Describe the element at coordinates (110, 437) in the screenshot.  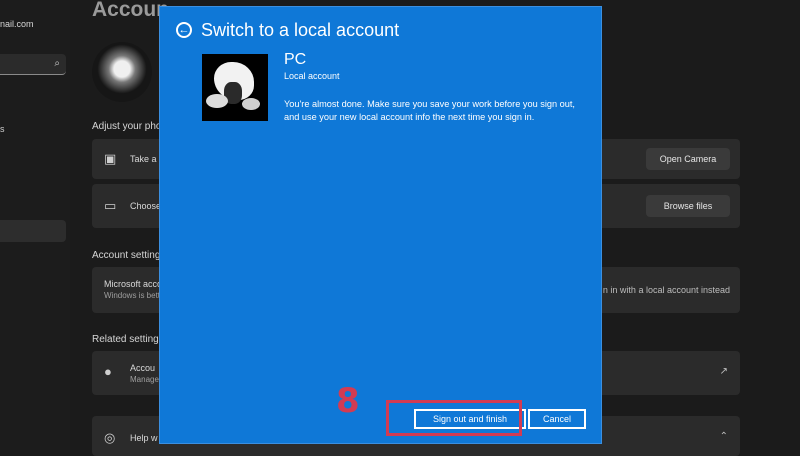
I see `globe-icon: ◎` at that location.